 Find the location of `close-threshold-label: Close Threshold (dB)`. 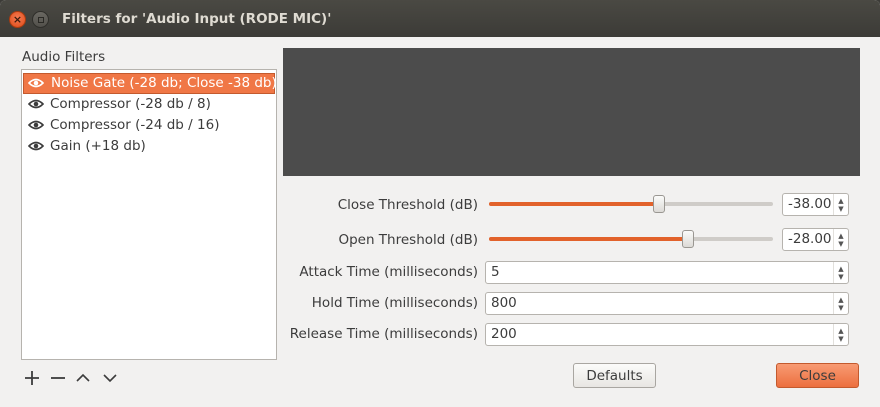

close-threshold-label: Close Threshold (dB) is located at coordinates (407, 205).